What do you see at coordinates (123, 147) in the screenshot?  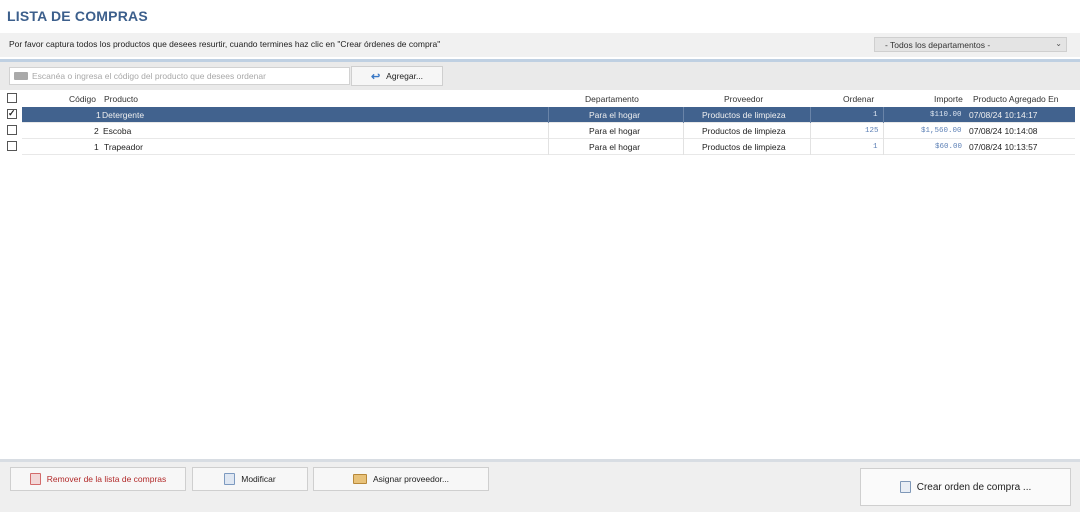 I see `cell-product: Trapeador` at bounding box center [123, 147].